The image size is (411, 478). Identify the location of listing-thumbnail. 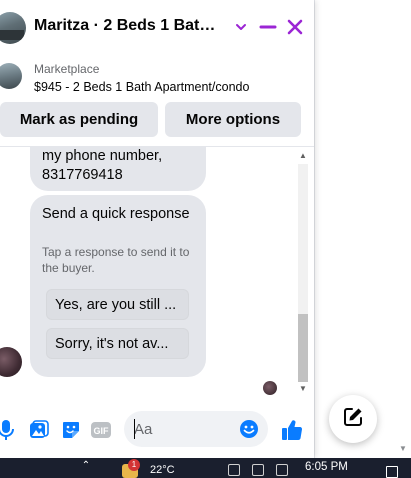
(11, 76).